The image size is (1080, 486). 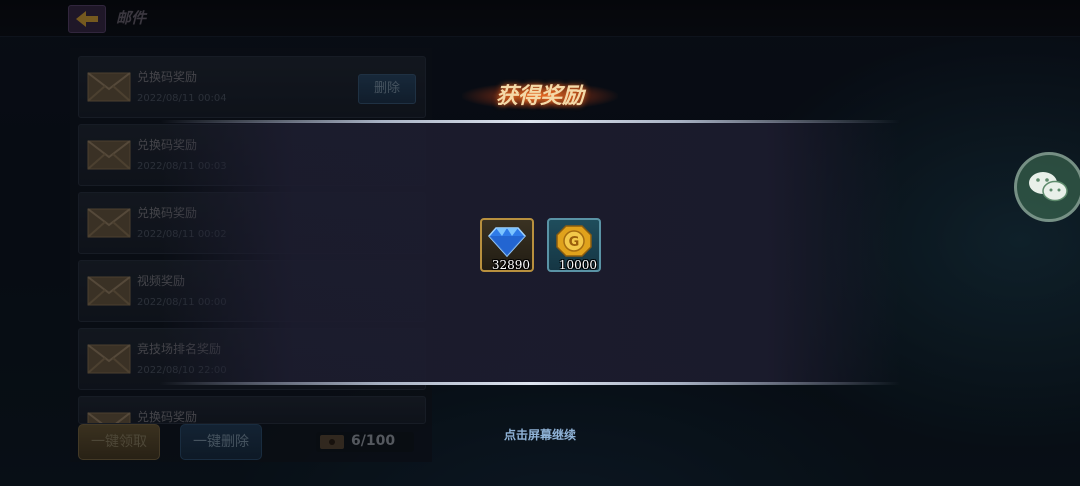 What do you see at coordinates (539, 96) in the screenshot?
I see `reward-title: 获得奖励` at bounding box center [539, 96].